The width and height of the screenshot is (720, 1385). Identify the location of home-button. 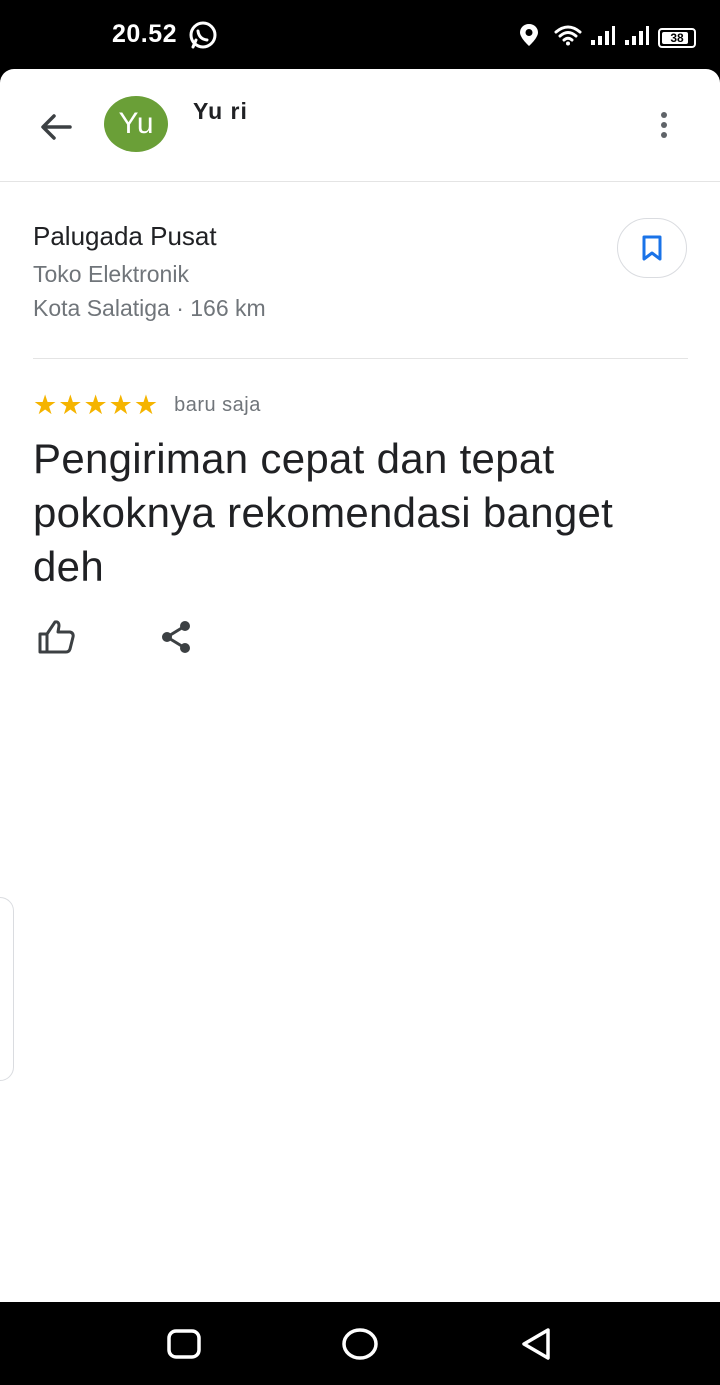
(360, 1346).